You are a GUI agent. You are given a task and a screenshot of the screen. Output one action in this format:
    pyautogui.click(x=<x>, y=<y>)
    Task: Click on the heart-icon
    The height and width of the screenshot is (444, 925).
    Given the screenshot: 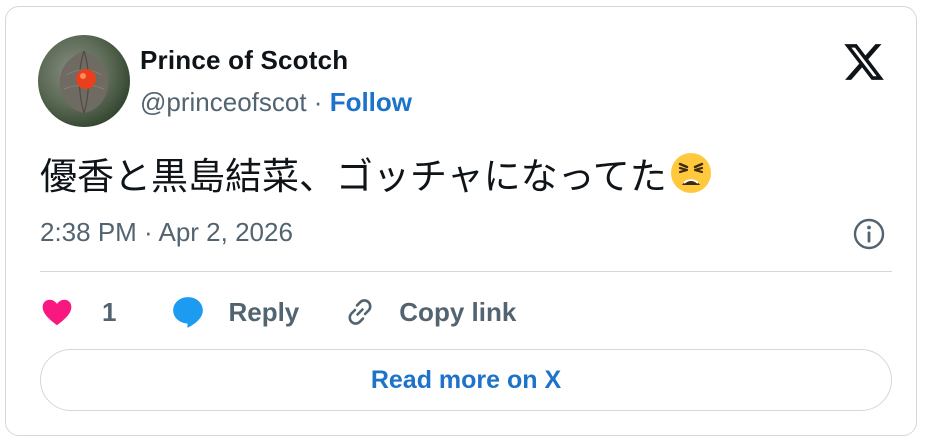 What is the action you would take?
    pyautogui.click(x=57, y=312)
    